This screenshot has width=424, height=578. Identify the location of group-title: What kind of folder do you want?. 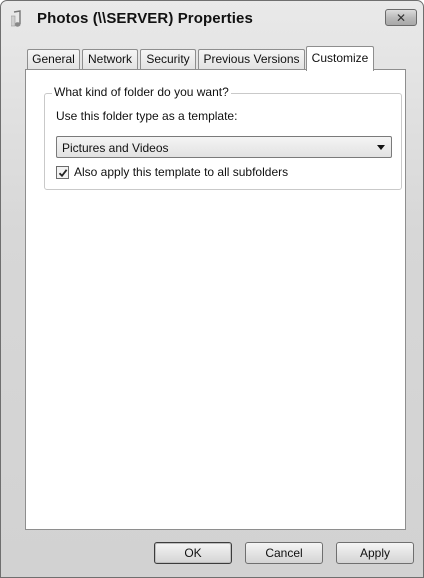
(141, 92).